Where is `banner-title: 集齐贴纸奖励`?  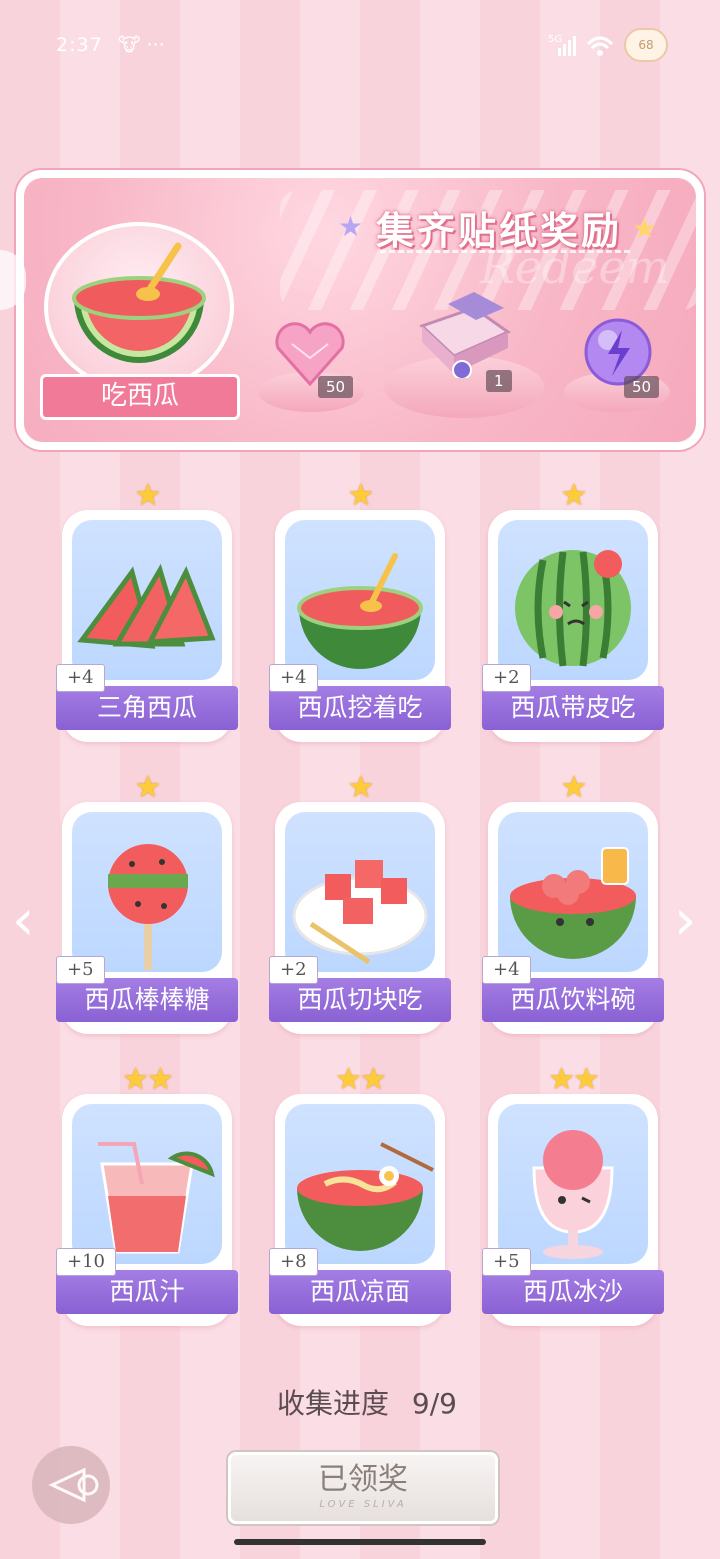 banner-title: 集齐贴纸奖励 is located at coordinates (499, 231).